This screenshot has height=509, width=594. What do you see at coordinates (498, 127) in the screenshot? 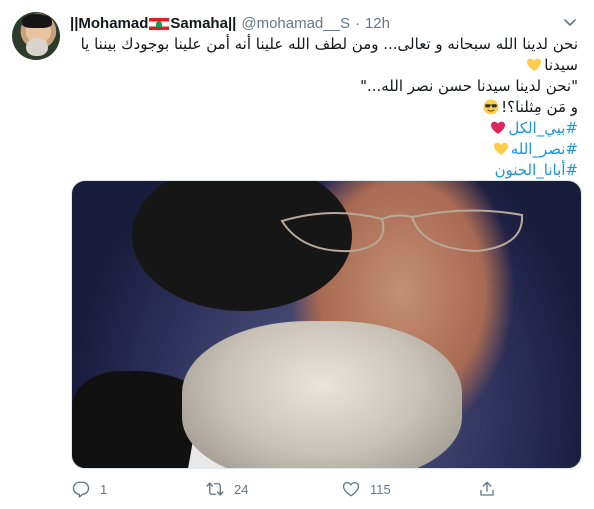
I see `red-heart-icon` at bounding box center [498, 127].